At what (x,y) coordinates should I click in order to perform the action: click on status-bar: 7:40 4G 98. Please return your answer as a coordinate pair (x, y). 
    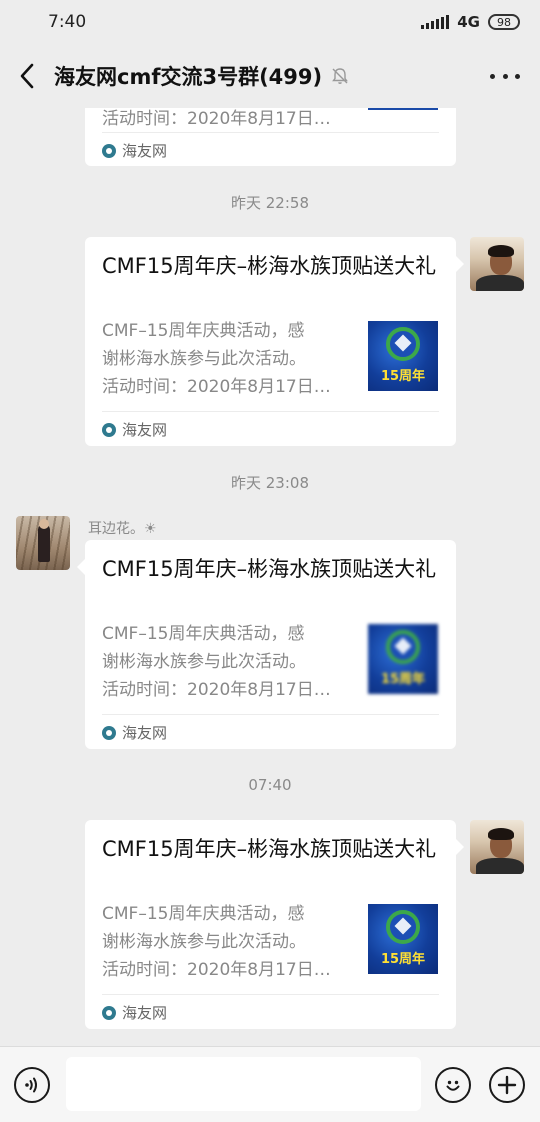
    Looking at the image, I should click on (270, 22).